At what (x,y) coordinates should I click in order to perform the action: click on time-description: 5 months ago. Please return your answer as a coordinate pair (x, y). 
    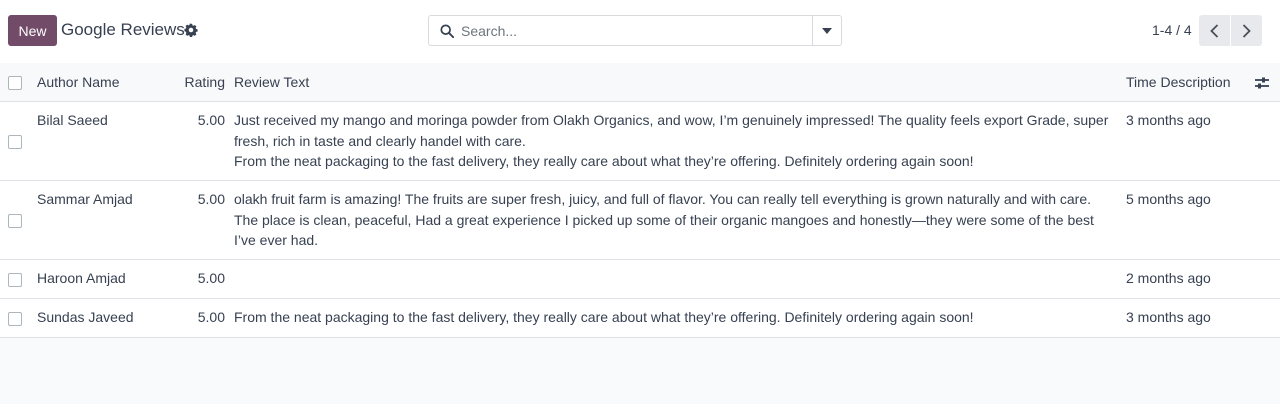
    Looking at the image, I should click on (1168, 199).